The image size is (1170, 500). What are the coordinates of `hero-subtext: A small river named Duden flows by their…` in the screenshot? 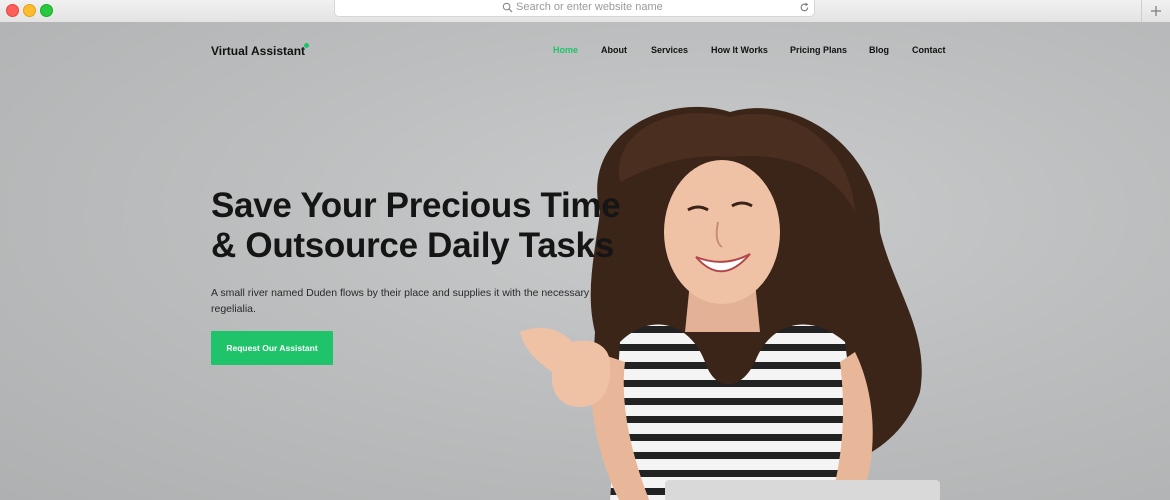 It's located at (400, 301).